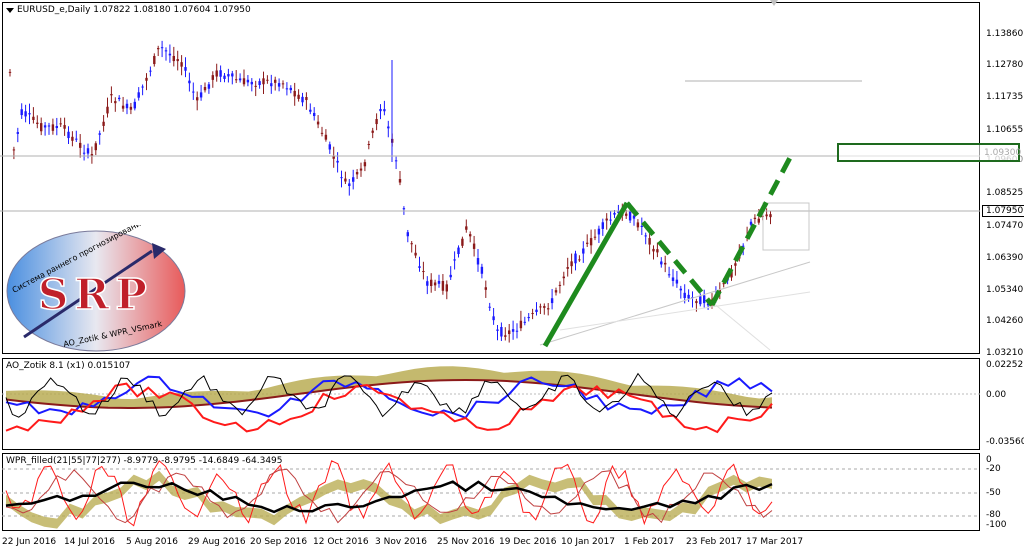 The width and height of the screenshot is (1024, 553). Describe the element at coordinates (1003, 211) in the screenshot. I see `current-price-label: 1.07950` at that location.